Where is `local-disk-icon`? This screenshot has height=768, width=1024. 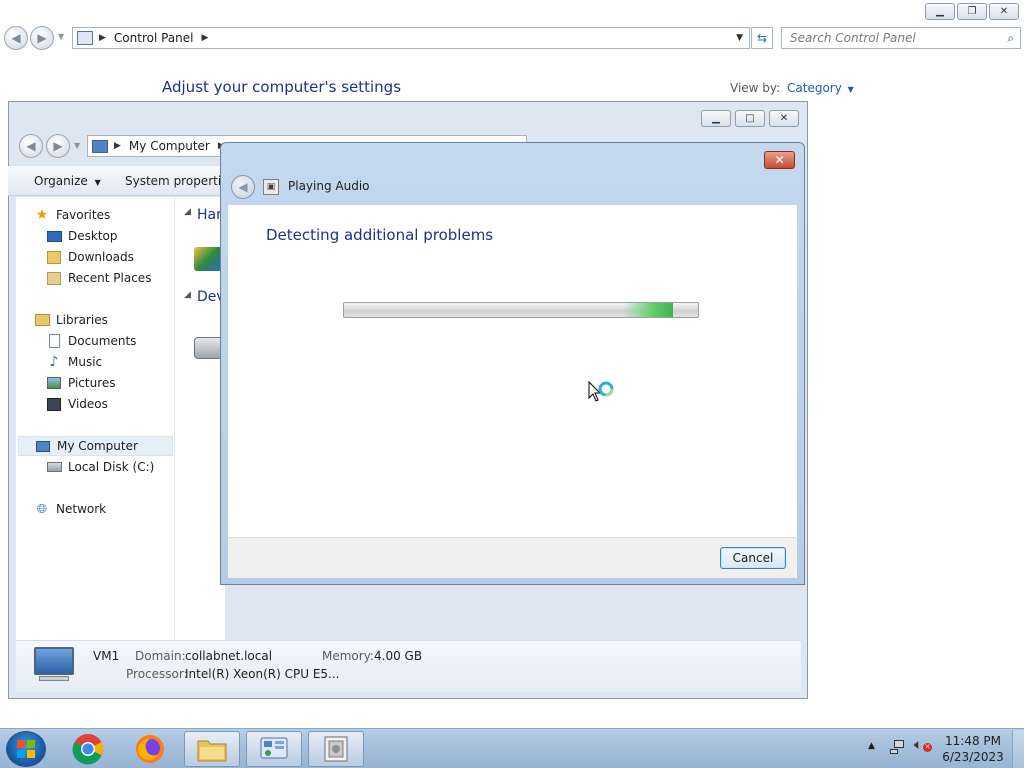 local-disk-icon is located at coordinates (54, 467).